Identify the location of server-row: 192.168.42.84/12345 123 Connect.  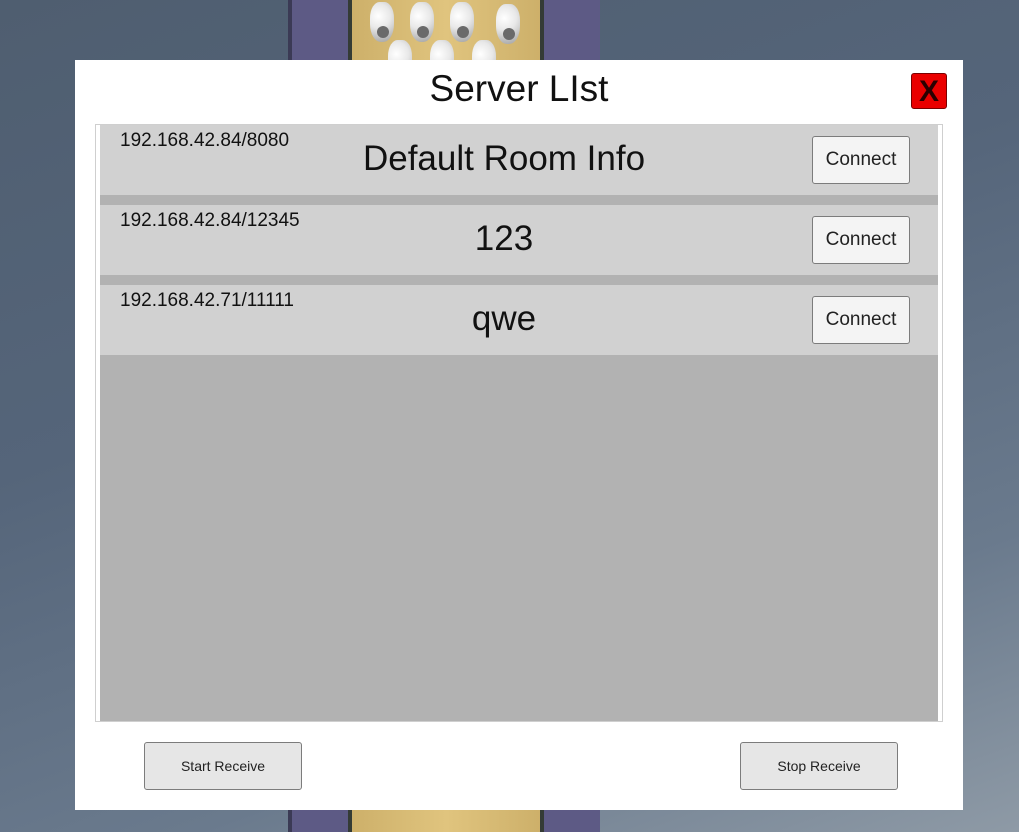
(519, 240).